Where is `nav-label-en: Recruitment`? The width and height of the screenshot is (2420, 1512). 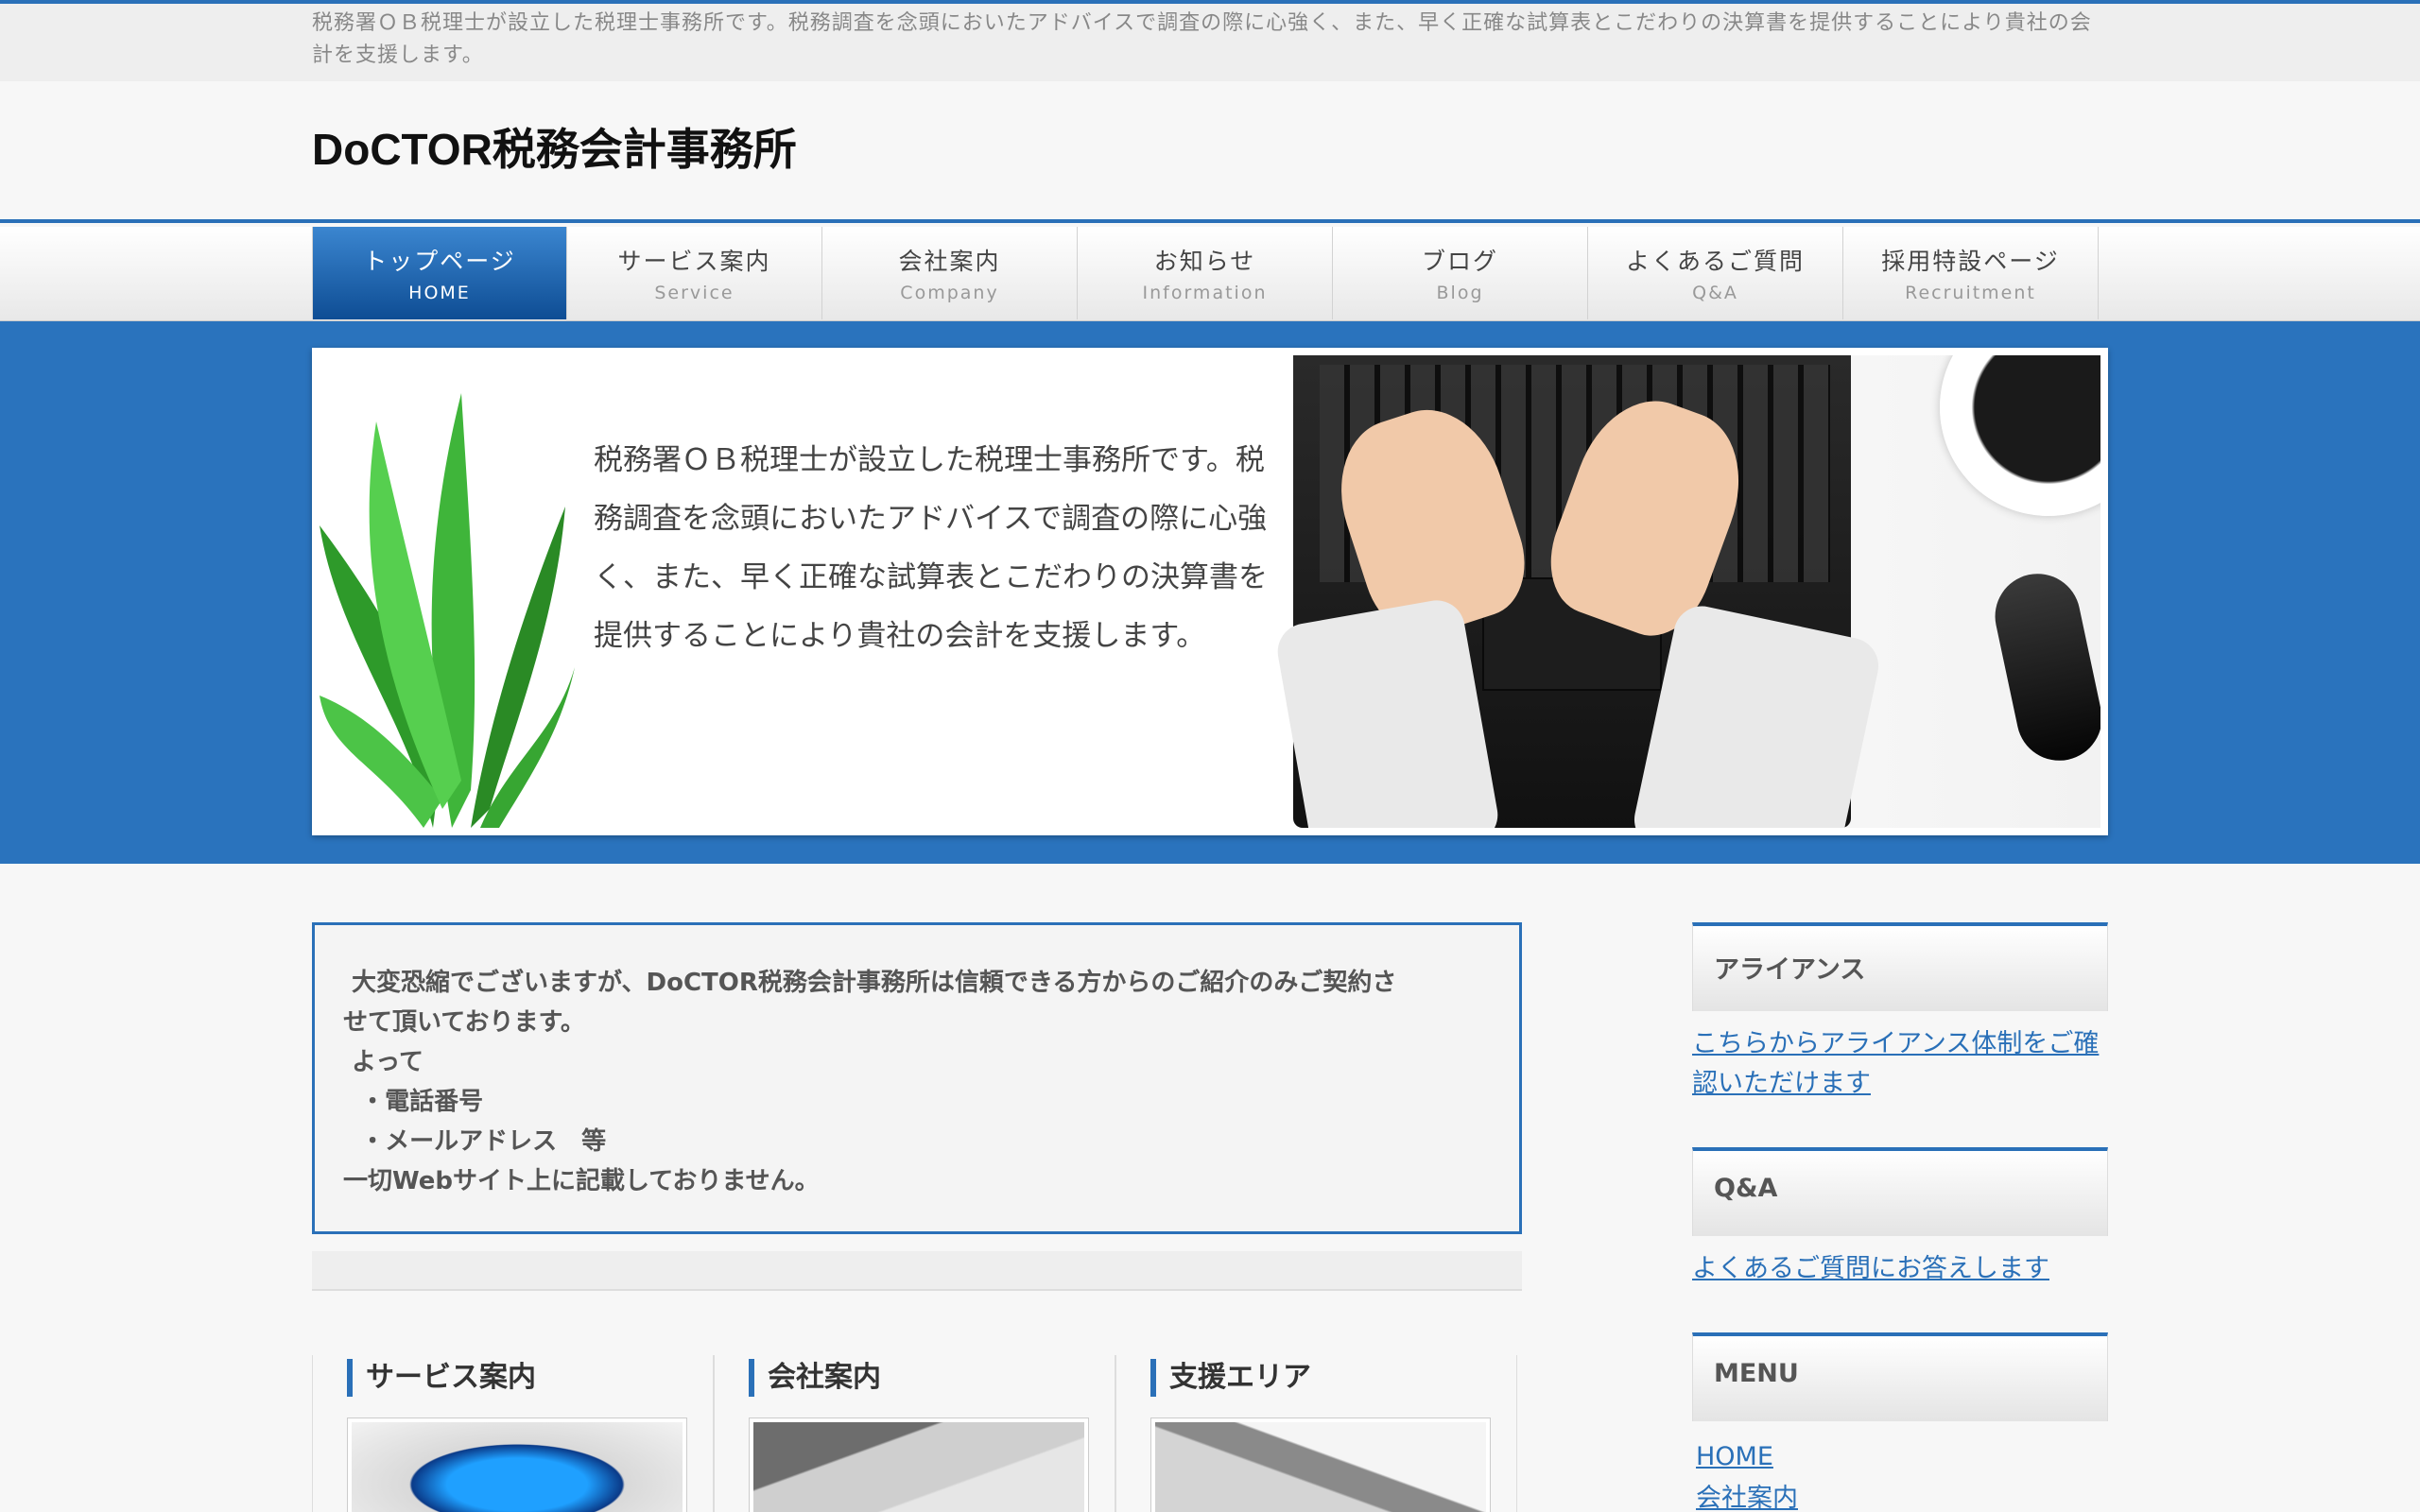
nav-label-en: Recruitment is located at coordinates (1970, 293).